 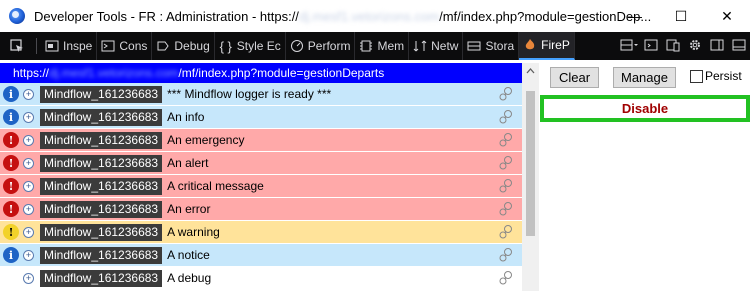 I want to click on log-row: ! + Mindflow_161236683 A warning, so click(x=261, y=232).